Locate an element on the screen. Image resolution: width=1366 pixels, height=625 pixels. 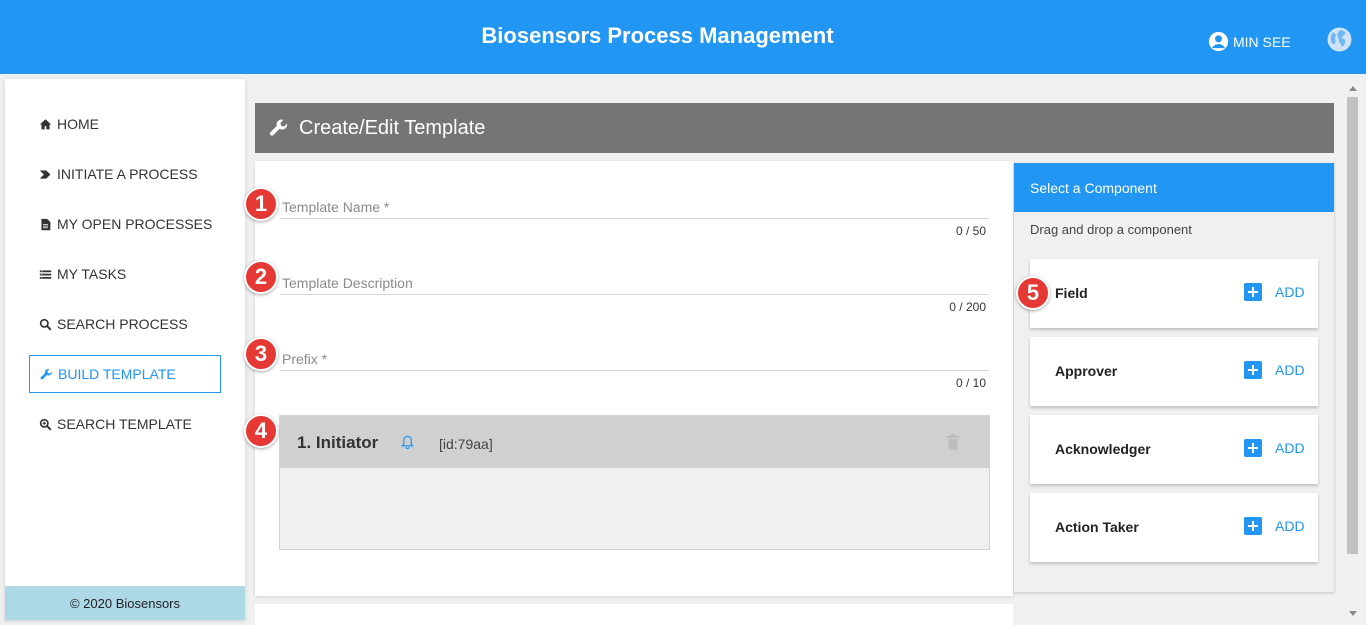
add-action-taker-button: ADD is located at coordinates (1274, 526).